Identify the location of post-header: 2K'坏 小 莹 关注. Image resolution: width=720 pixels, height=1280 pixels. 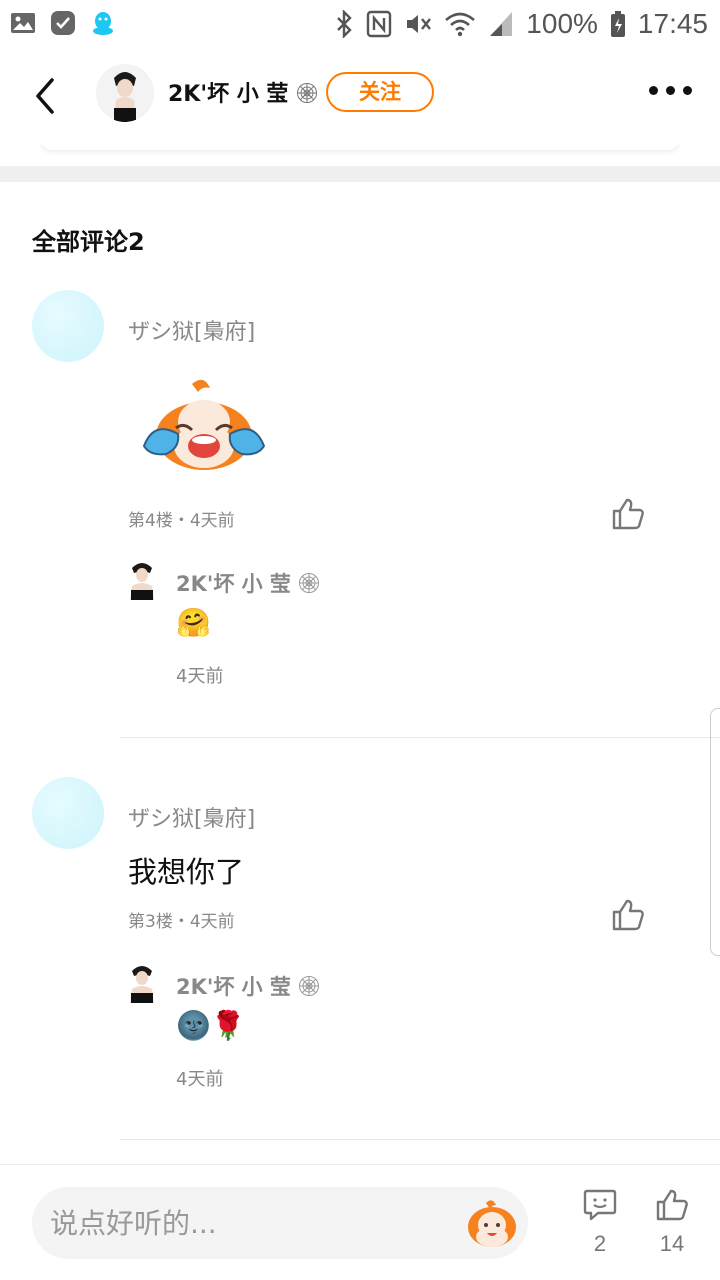
(360, 94).